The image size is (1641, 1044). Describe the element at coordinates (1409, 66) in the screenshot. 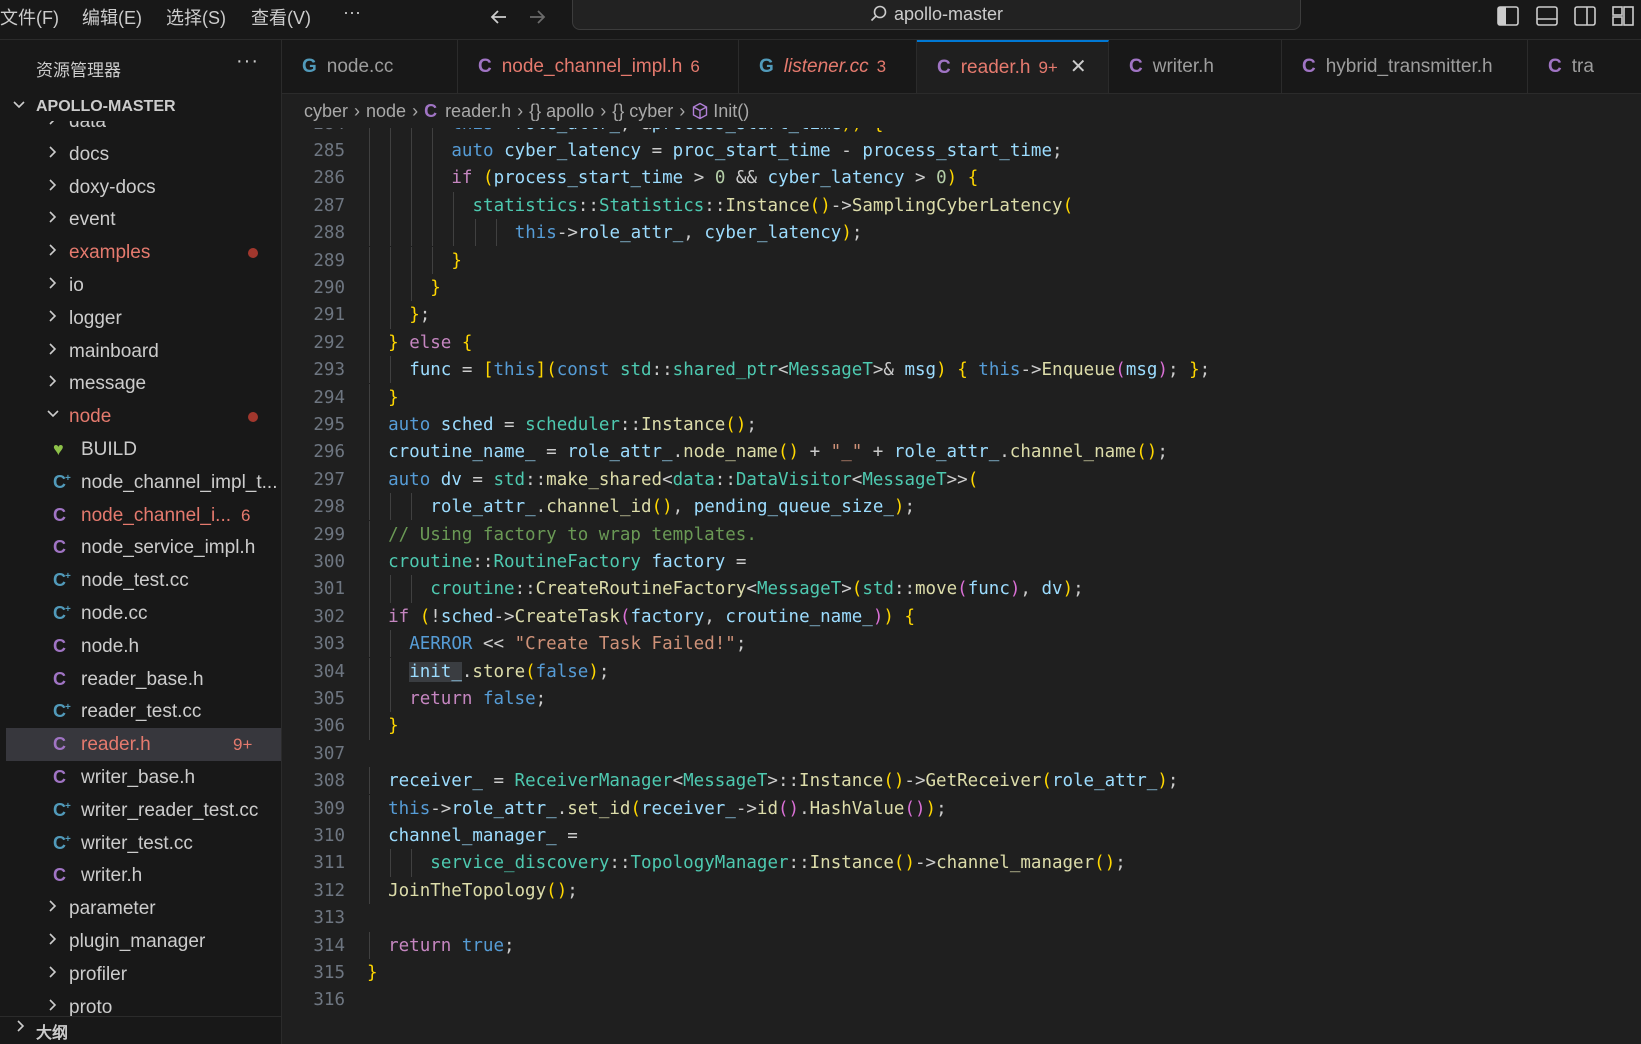

I see `tab-label: hybrid_transmitter.h` at that location.